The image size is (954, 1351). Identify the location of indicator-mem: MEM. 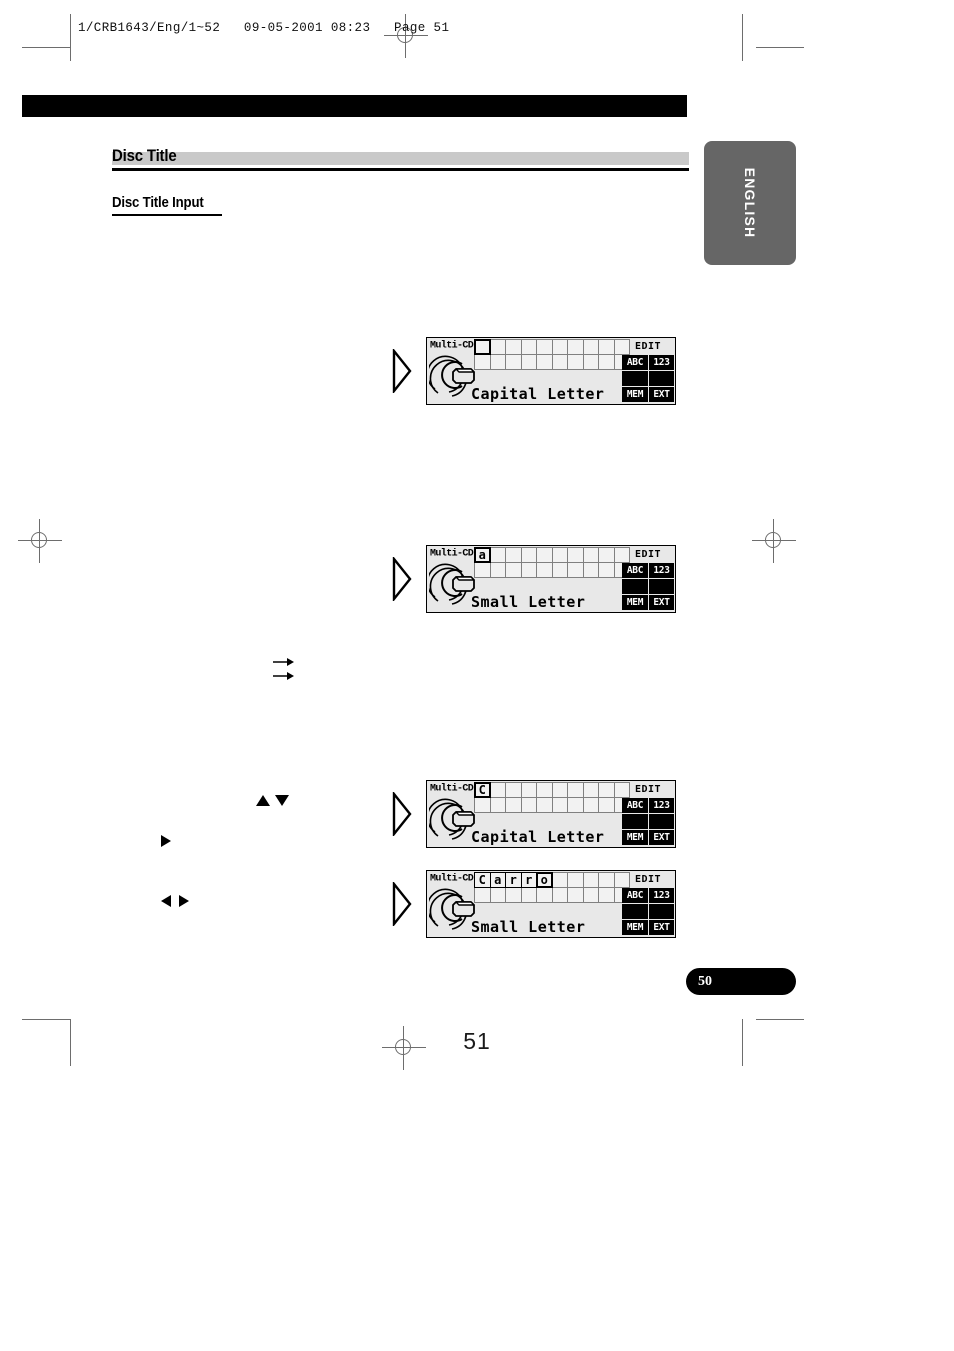
(635, 394).